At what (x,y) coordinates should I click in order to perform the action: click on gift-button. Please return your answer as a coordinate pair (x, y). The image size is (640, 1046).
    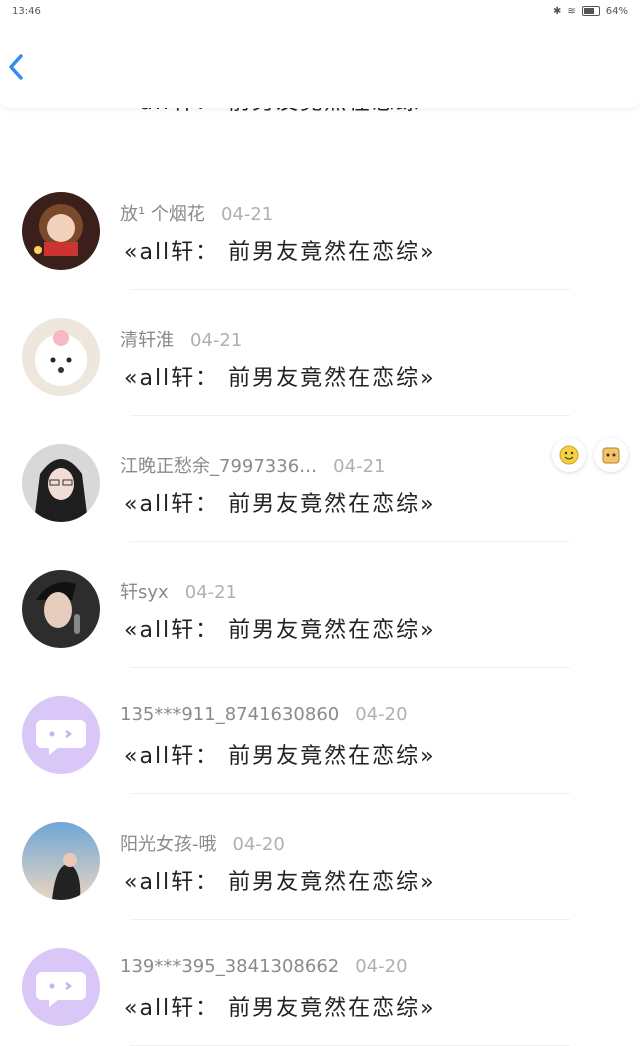
    Looking at the image, I should click on (611, 455).